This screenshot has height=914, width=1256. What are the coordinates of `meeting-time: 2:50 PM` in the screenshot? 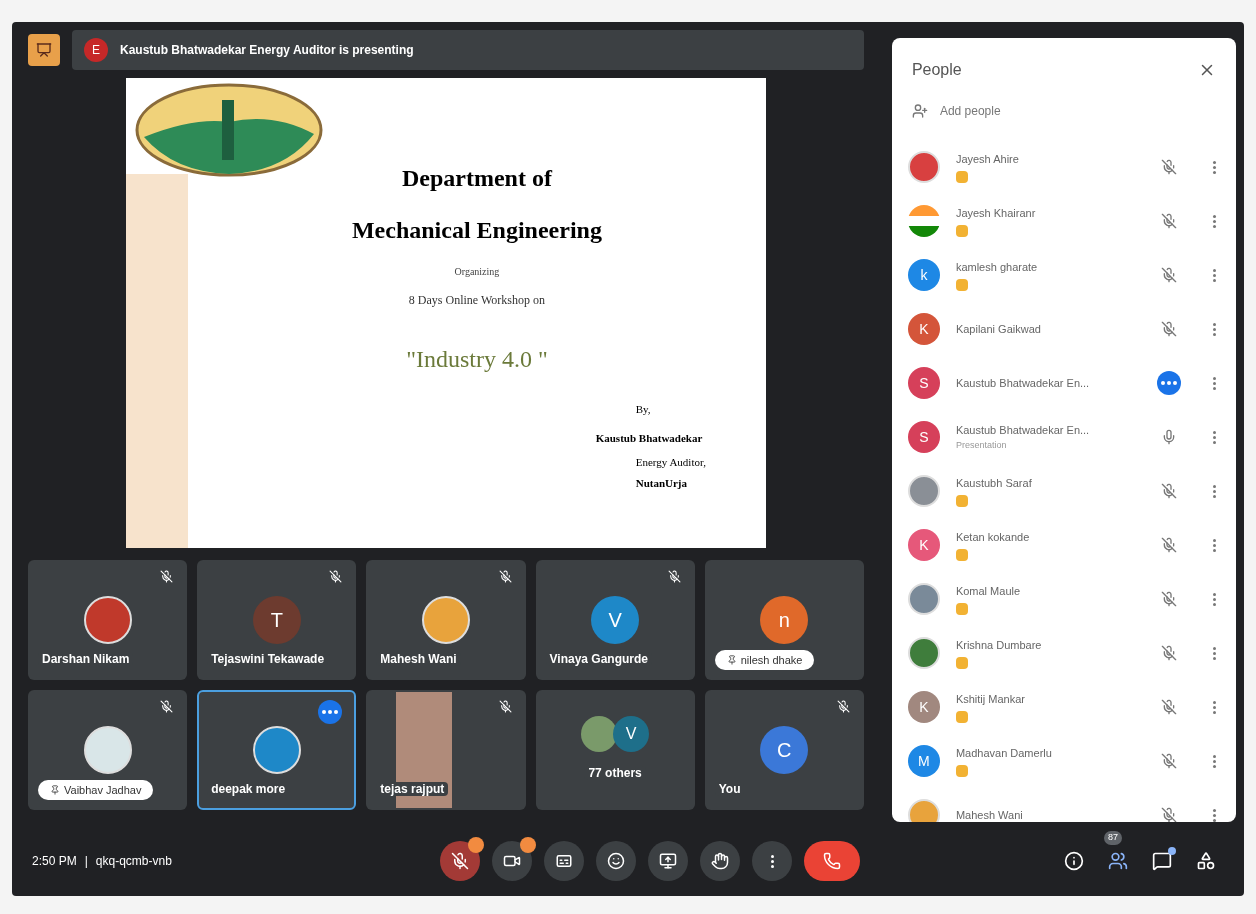 It's located at (54, 861).